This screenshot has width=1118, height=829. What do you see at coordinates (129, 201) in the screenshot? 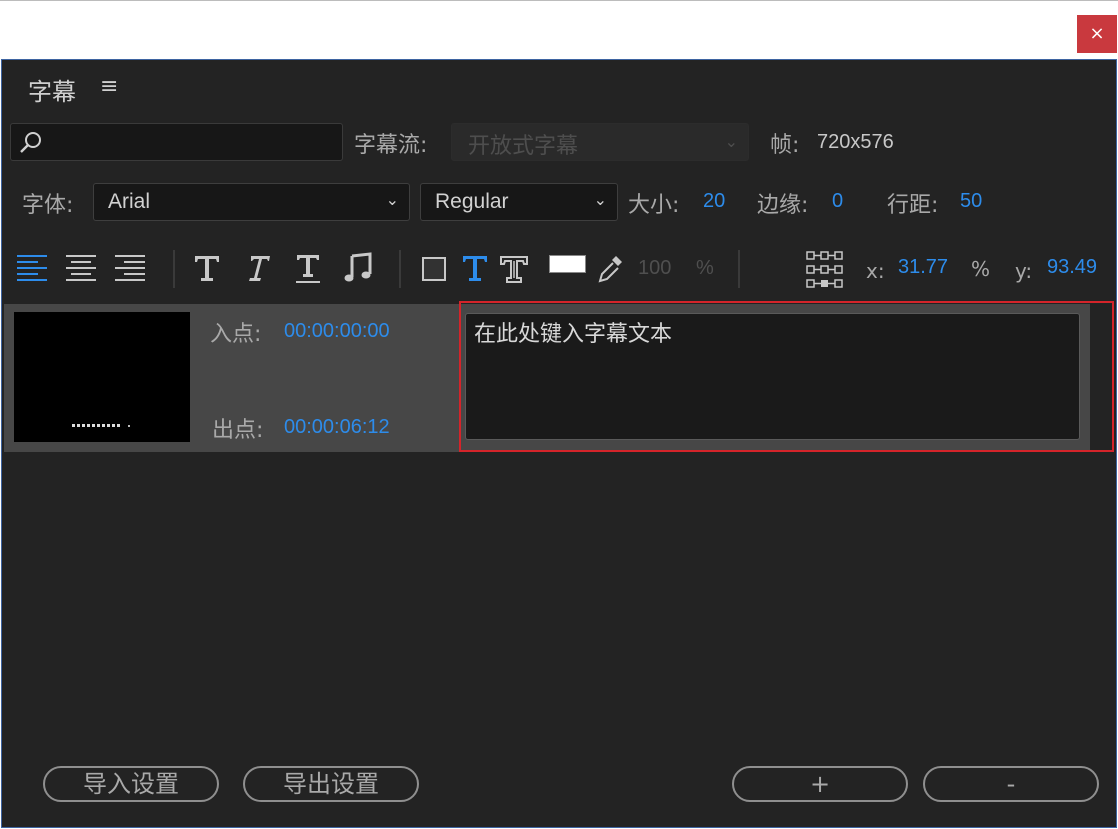
I see `font-family-value: Arial` at bounding box center [129, 201].